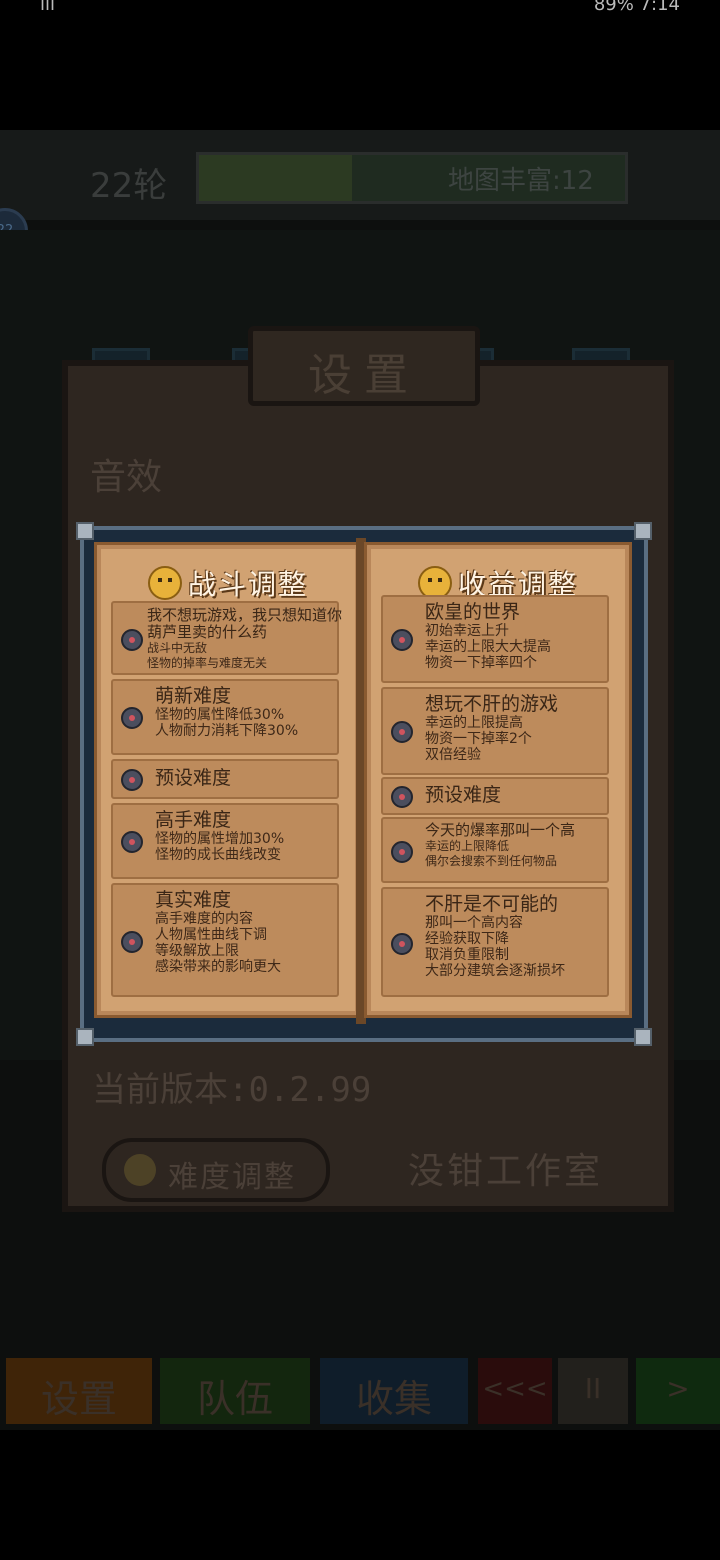  Describe the element at coordinates (245, 623) in the screenshot. I see `option-title: 我不想玩游戏，我只想知道你葫芦里卖的什么药` at that location.